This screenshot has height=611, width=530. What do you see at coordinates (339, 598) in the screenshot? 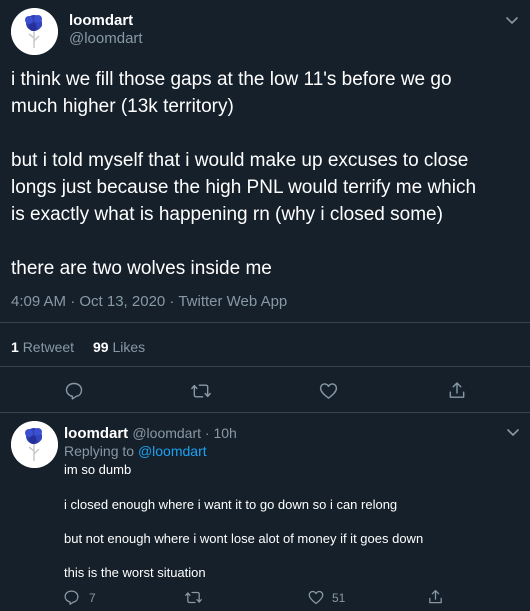
I see `like-count: 51` at bounding box center [339, 598].